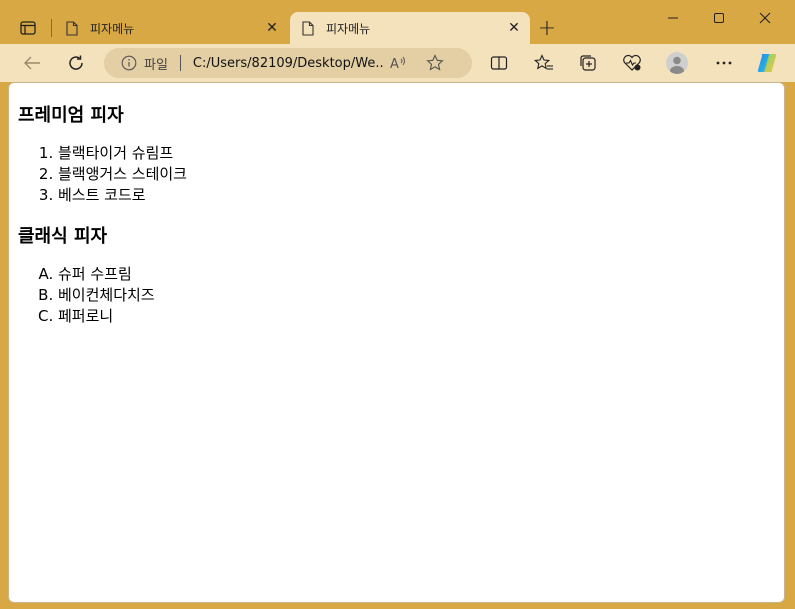  I want to click on maximize-button, so click(719, 18).